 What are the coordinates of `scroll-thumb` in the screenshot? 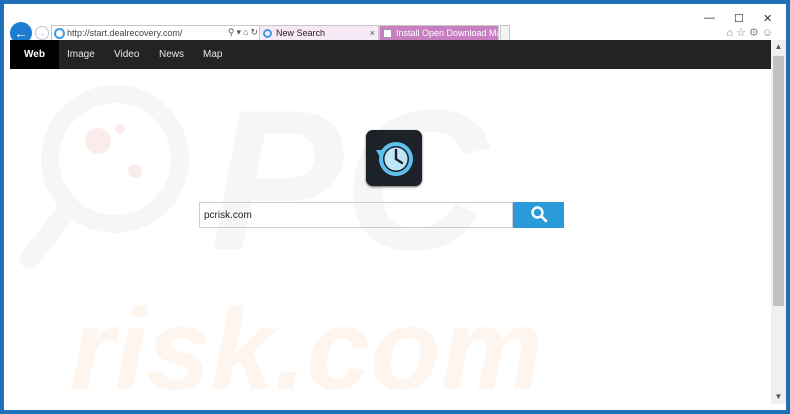 It's located at (778, 181).